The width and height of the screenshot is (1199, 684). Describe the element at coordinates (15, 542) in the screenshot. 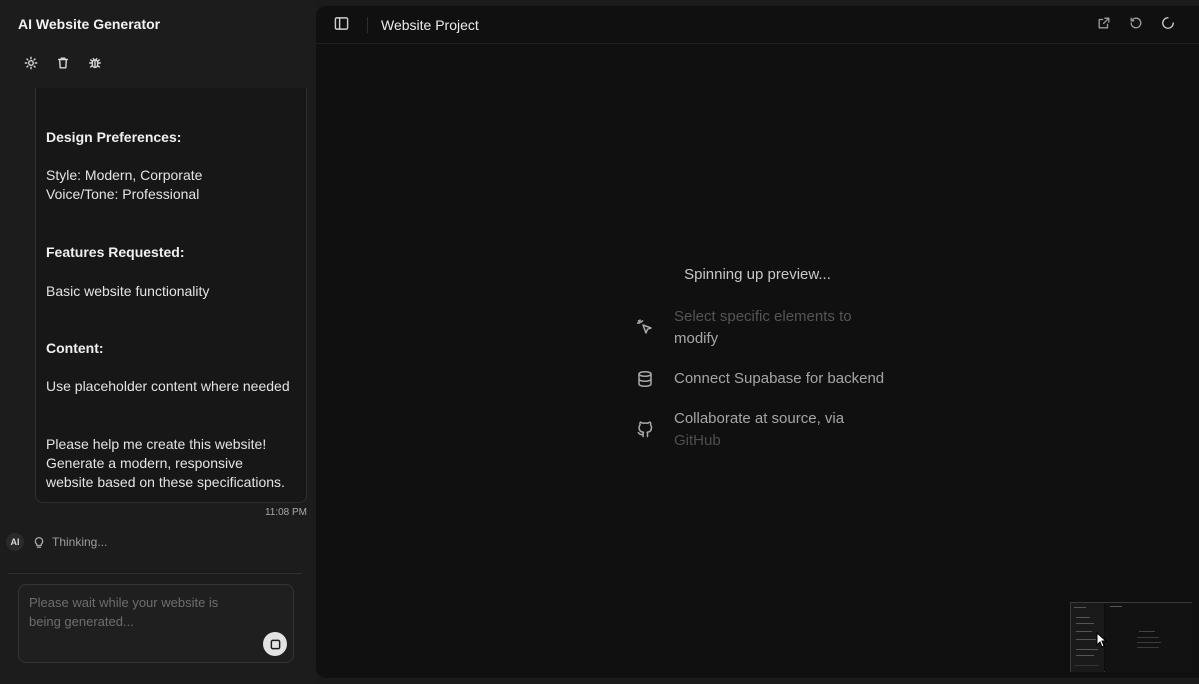

I see `ai-avatar: AI` at that location.